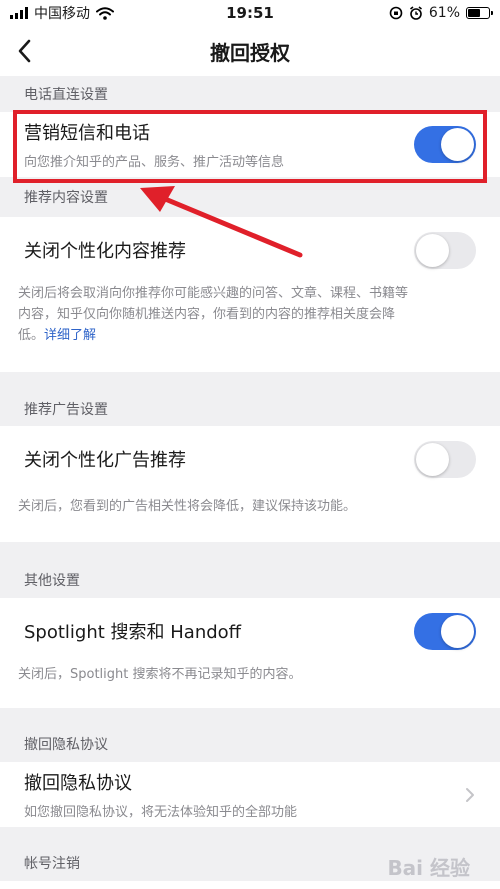  I want to click on back-chevron-icon, so click(25, 51).